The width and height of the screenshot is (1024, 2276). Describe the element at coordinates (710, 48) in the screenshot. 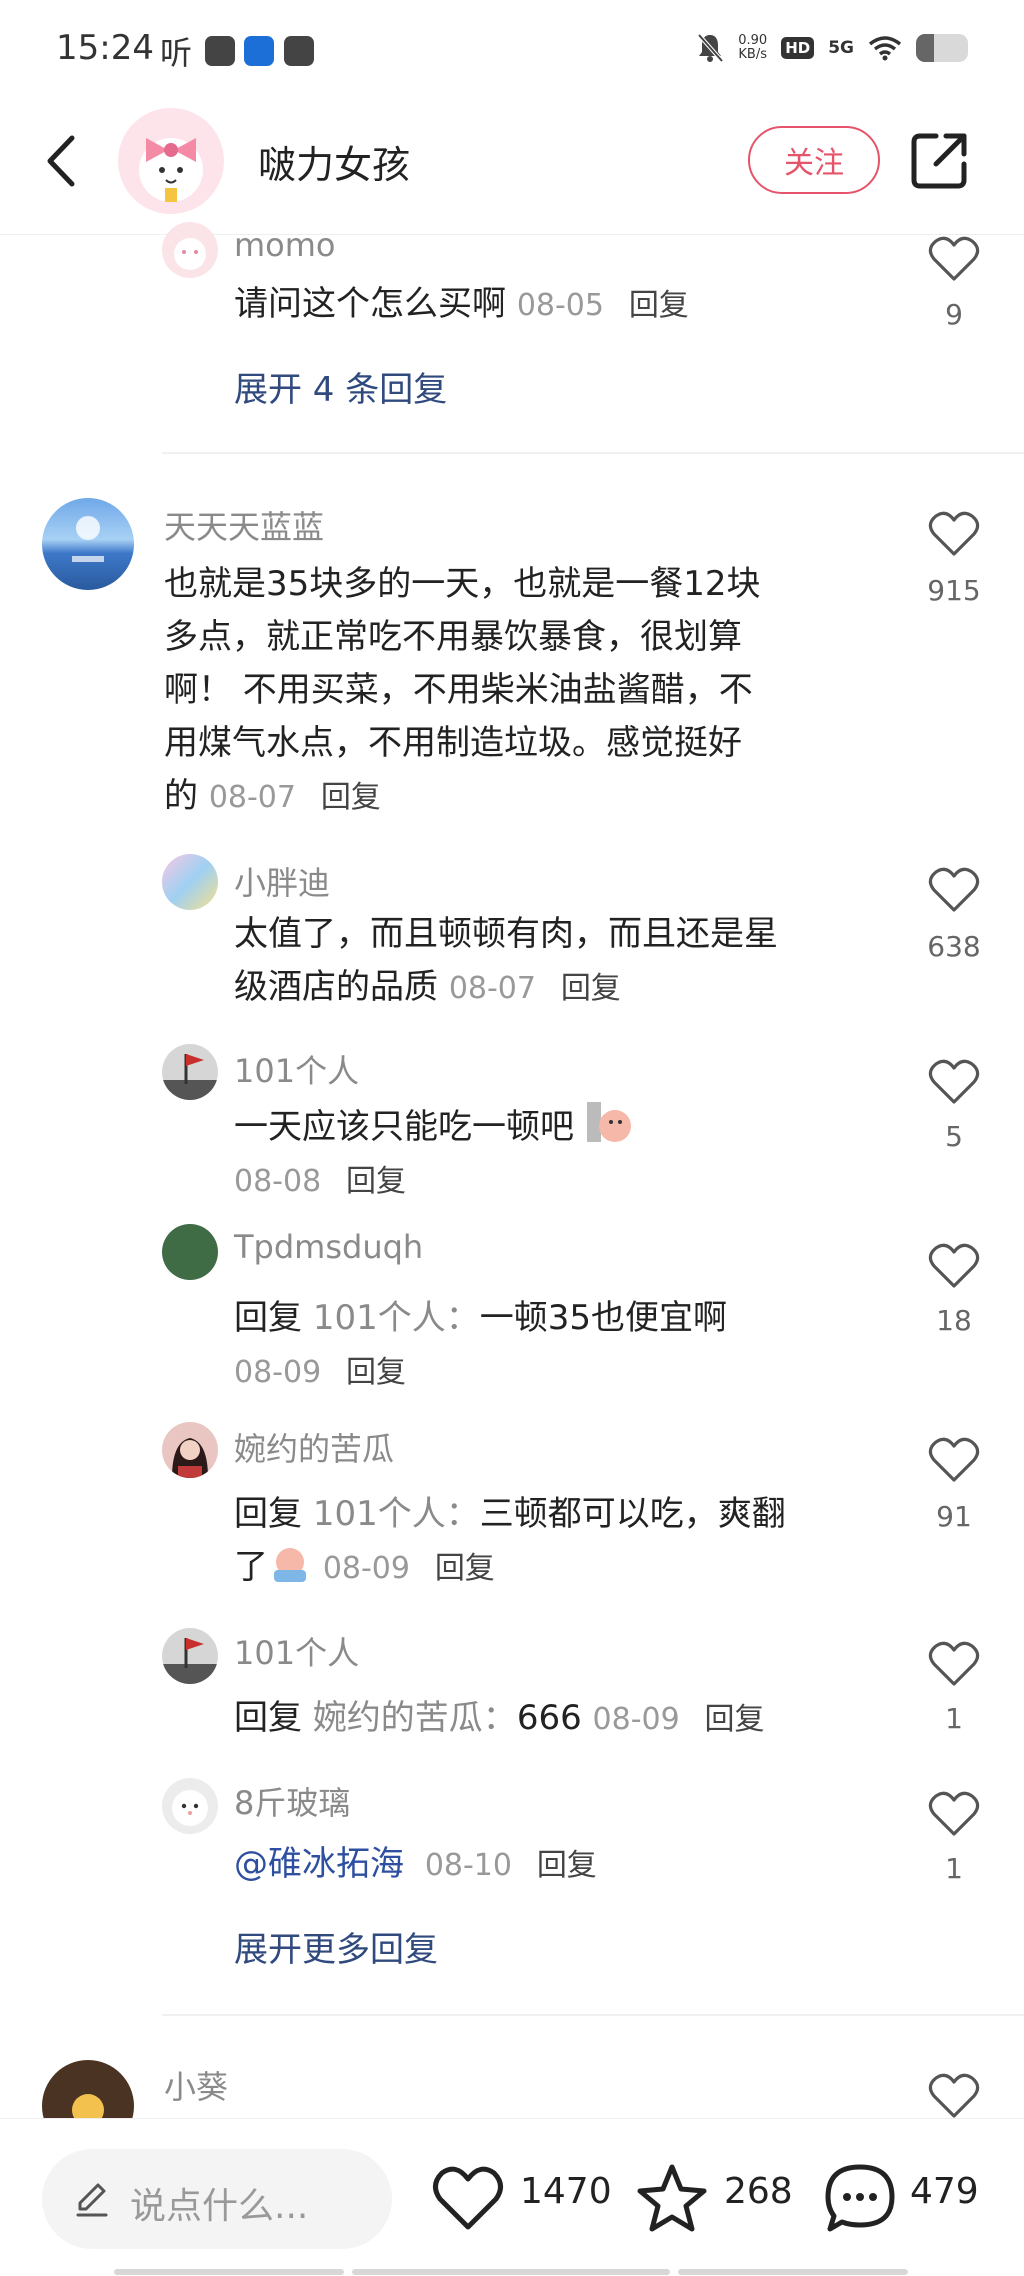

I see `mute-bell-icon` at that location.